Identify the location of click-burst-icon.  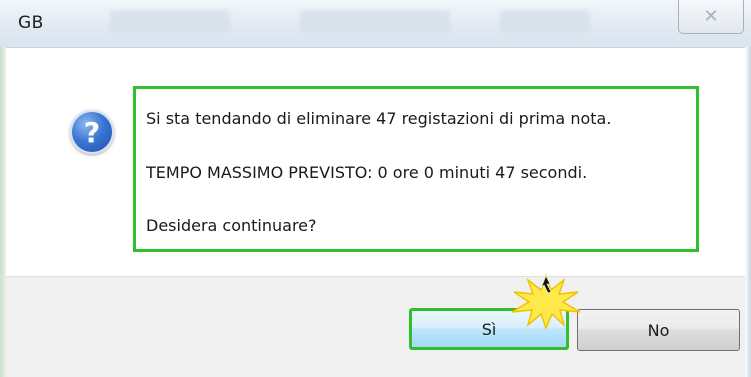
(546, 301).